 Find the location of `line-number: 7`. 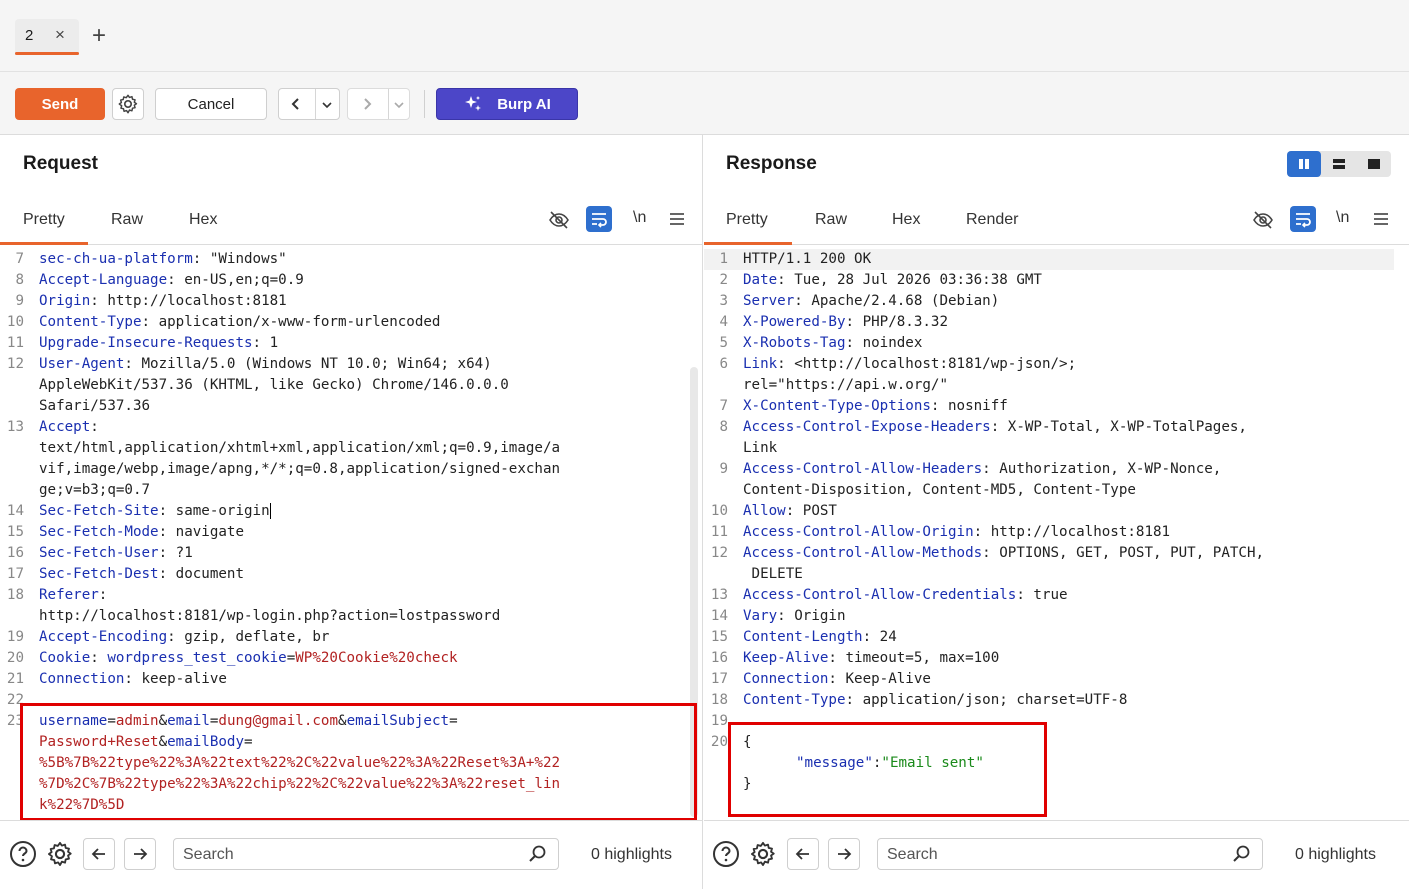

line-number: 7 is located at coordinates (723, 406).